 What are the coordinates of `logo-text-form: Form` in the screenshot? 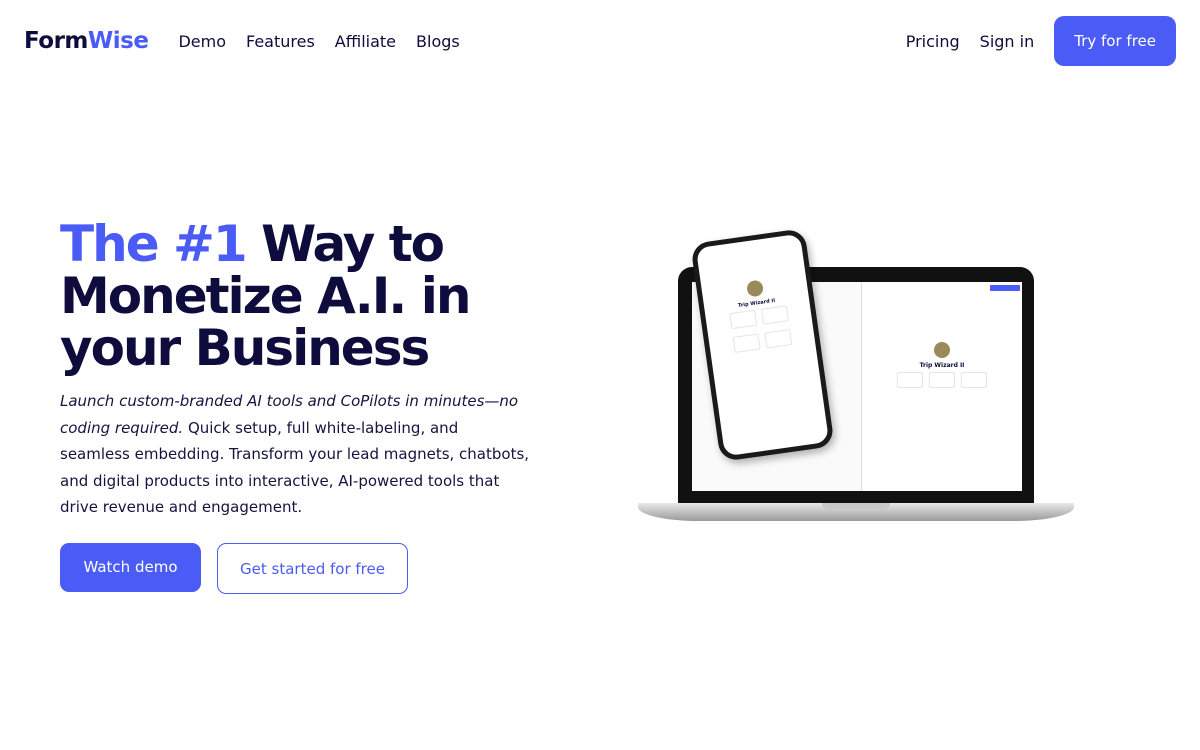 It's located at (56, 41).